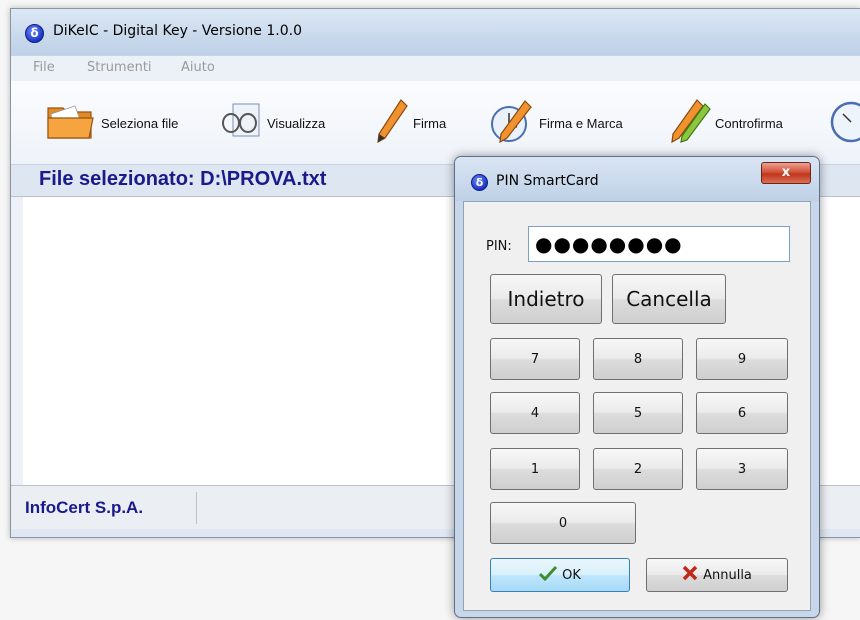 This screenshot has width=860, height=620. I want to click on clear-label: Cancella, so click(669, 299).